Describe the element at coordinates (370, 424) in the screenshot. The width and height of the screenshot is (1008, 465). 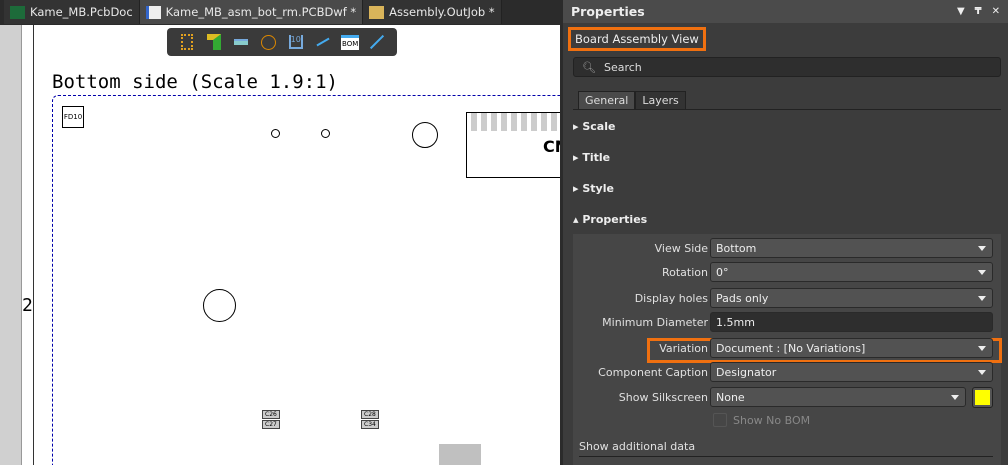
I see `chip: C34` at that location.